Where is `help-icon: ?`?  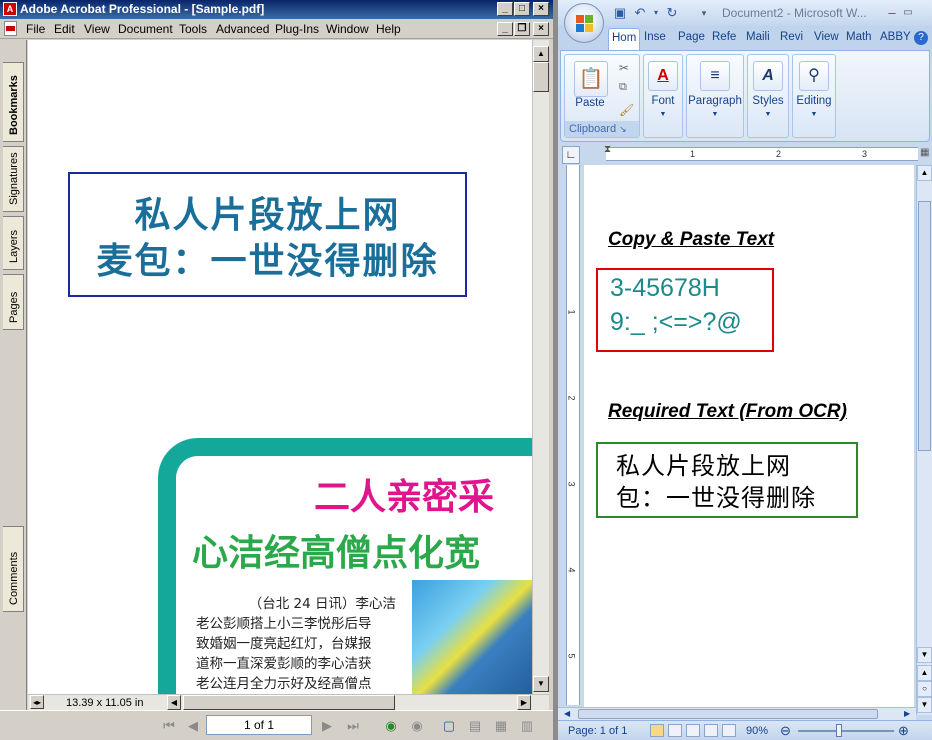 help-icon: ? is located at coordinates (921, 38).